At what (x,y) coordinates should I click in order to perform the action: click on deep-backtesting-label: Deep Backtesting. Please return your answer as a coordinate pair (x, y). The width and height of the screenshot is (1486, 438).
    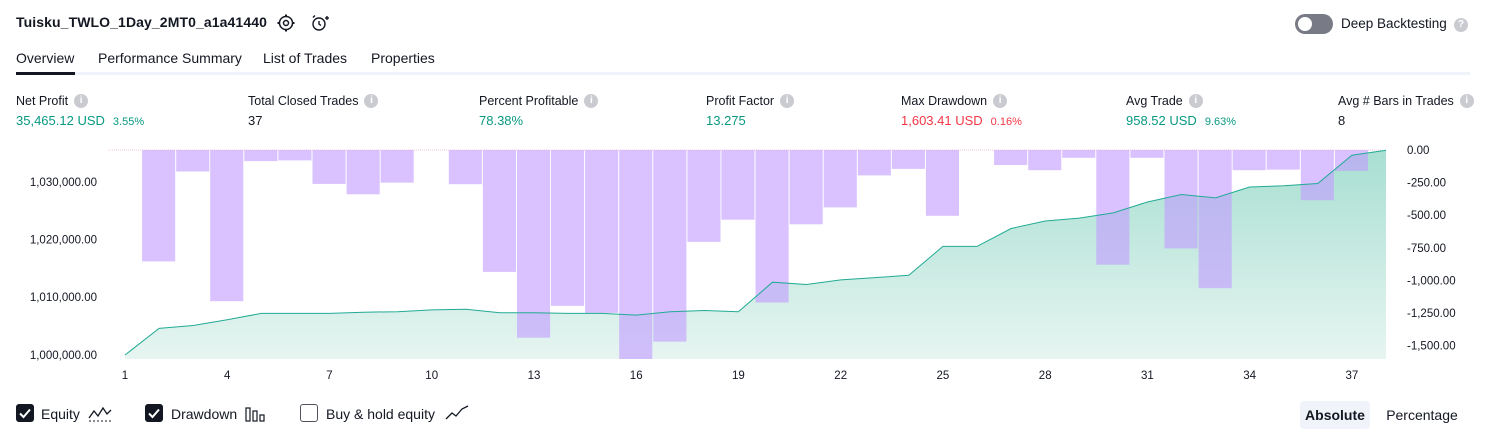
    Looking at the image, I should click on (1394, 23).